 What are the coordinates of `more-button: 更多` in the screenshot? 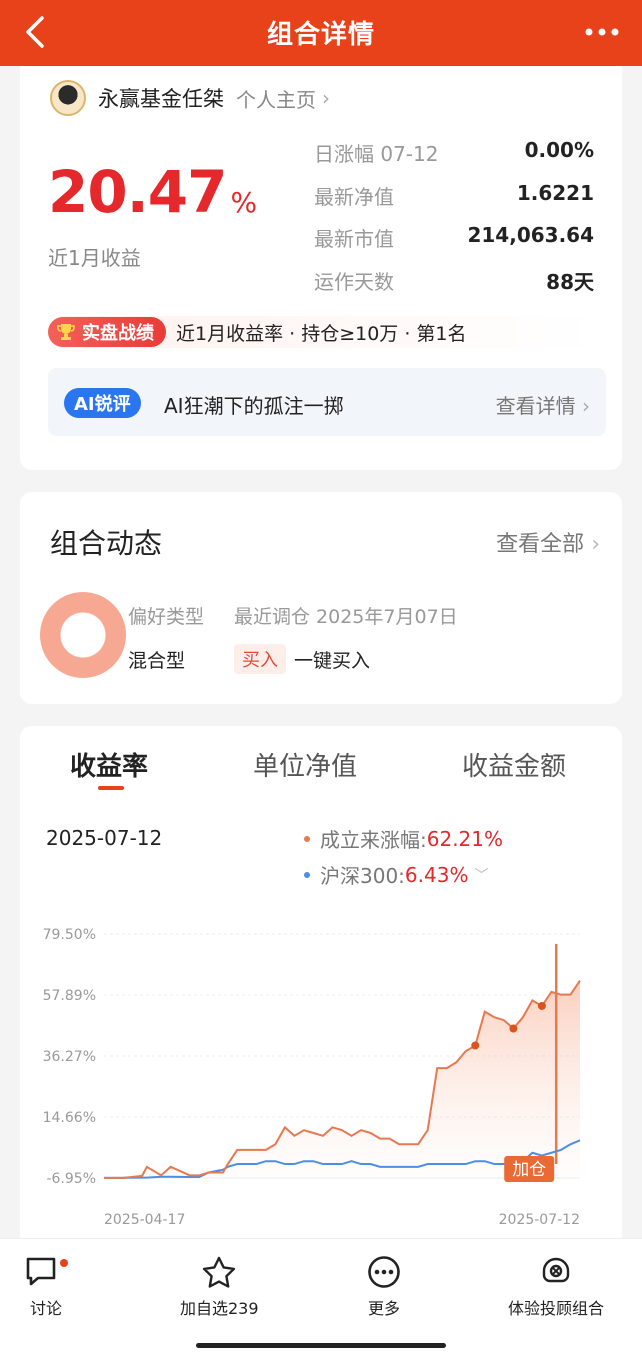 It's located at (384, 1287).